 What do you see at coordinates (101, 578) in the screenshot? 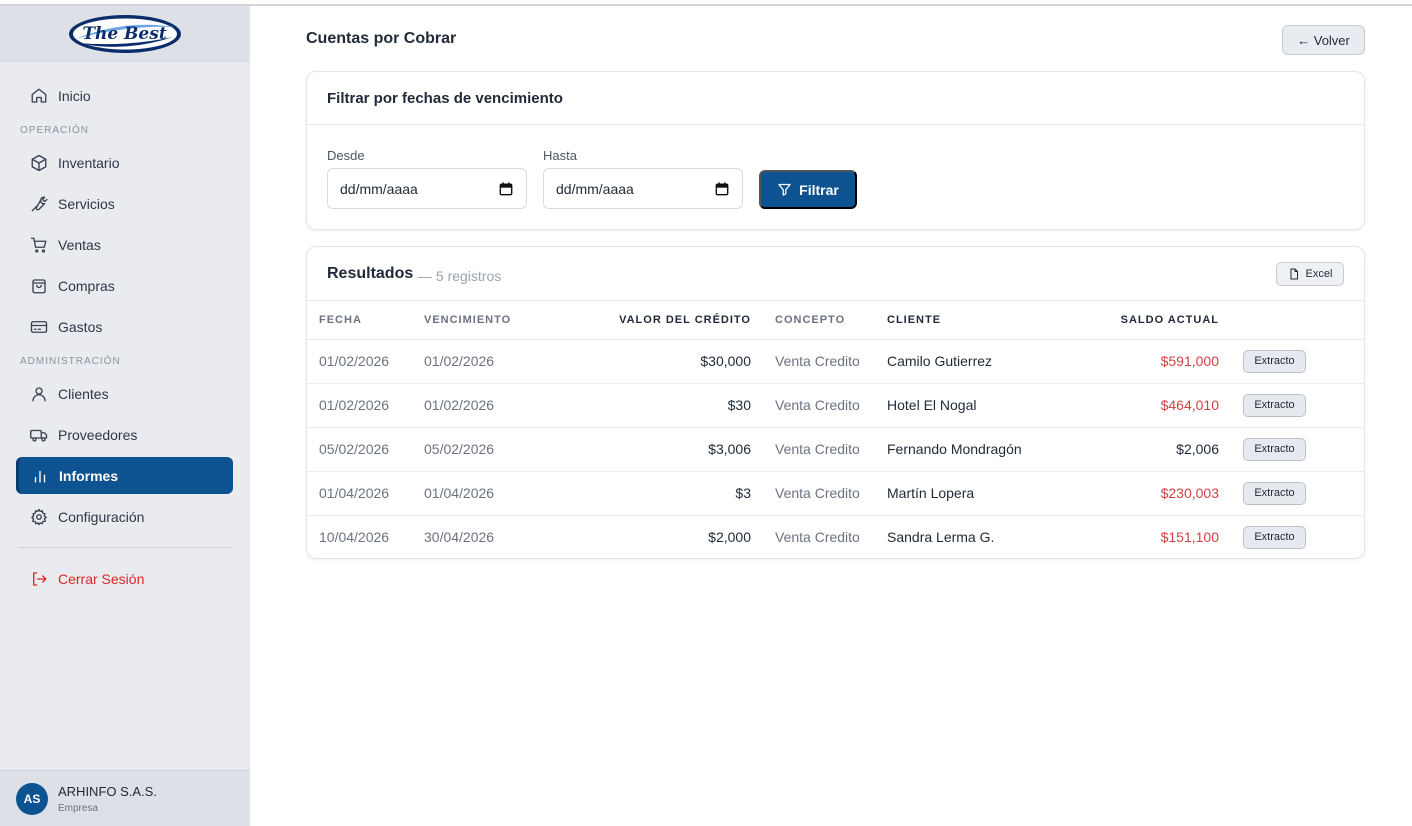
I see `logout-label: Cerrar Sesión` at bounding box center [101, 578].